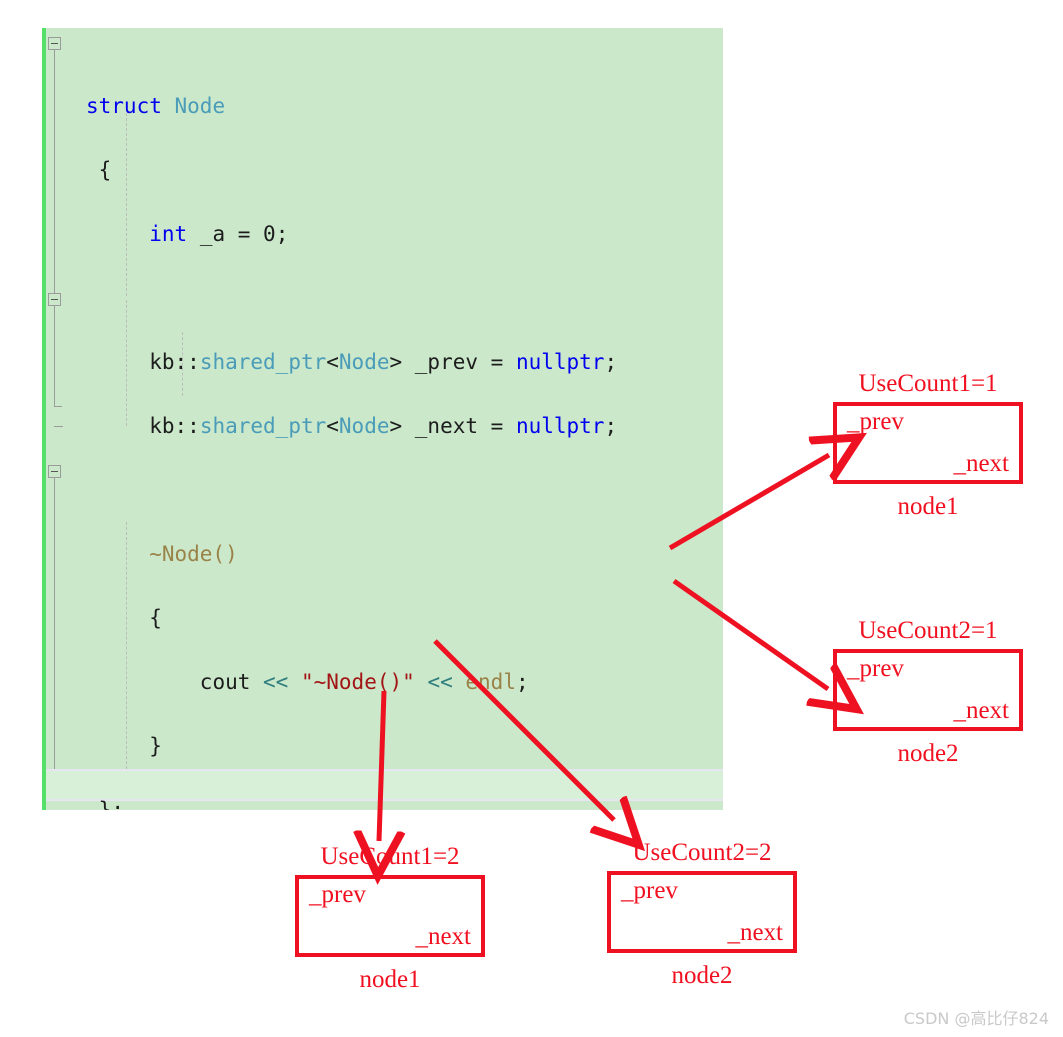 Image resolution: width=1063 pixels, height=1037 pixels. I want to click on fold-toggle-dtor-icon, so click(54, 299).